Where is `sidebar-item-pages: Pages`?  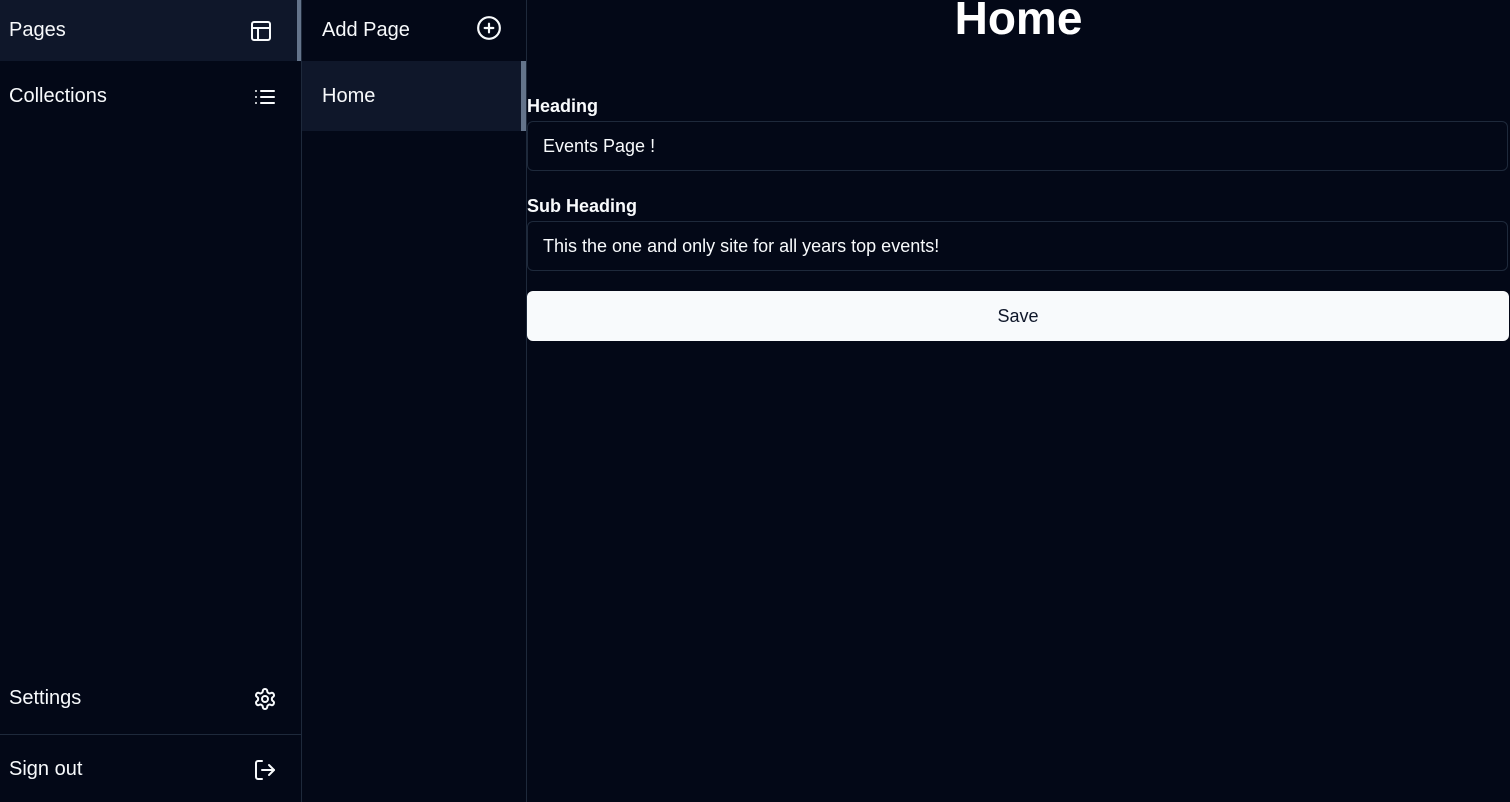
sidebar-item-pages: Pages is located at coordinates (150, 30).